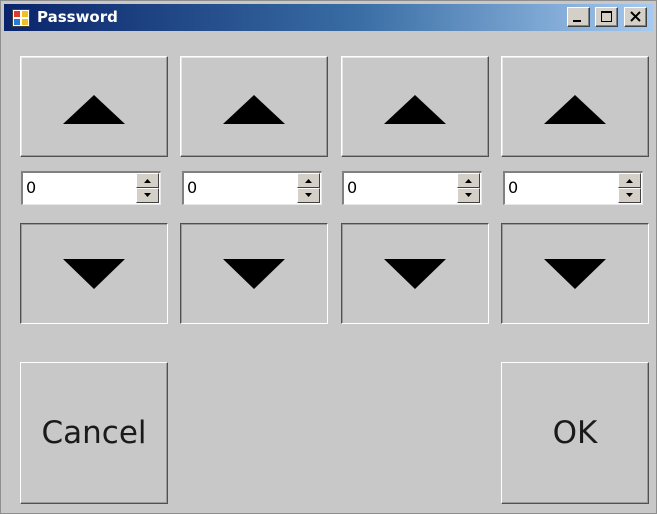 The image size is (657, 514). I want to click on digit-4-down-button, so click(575, 273).